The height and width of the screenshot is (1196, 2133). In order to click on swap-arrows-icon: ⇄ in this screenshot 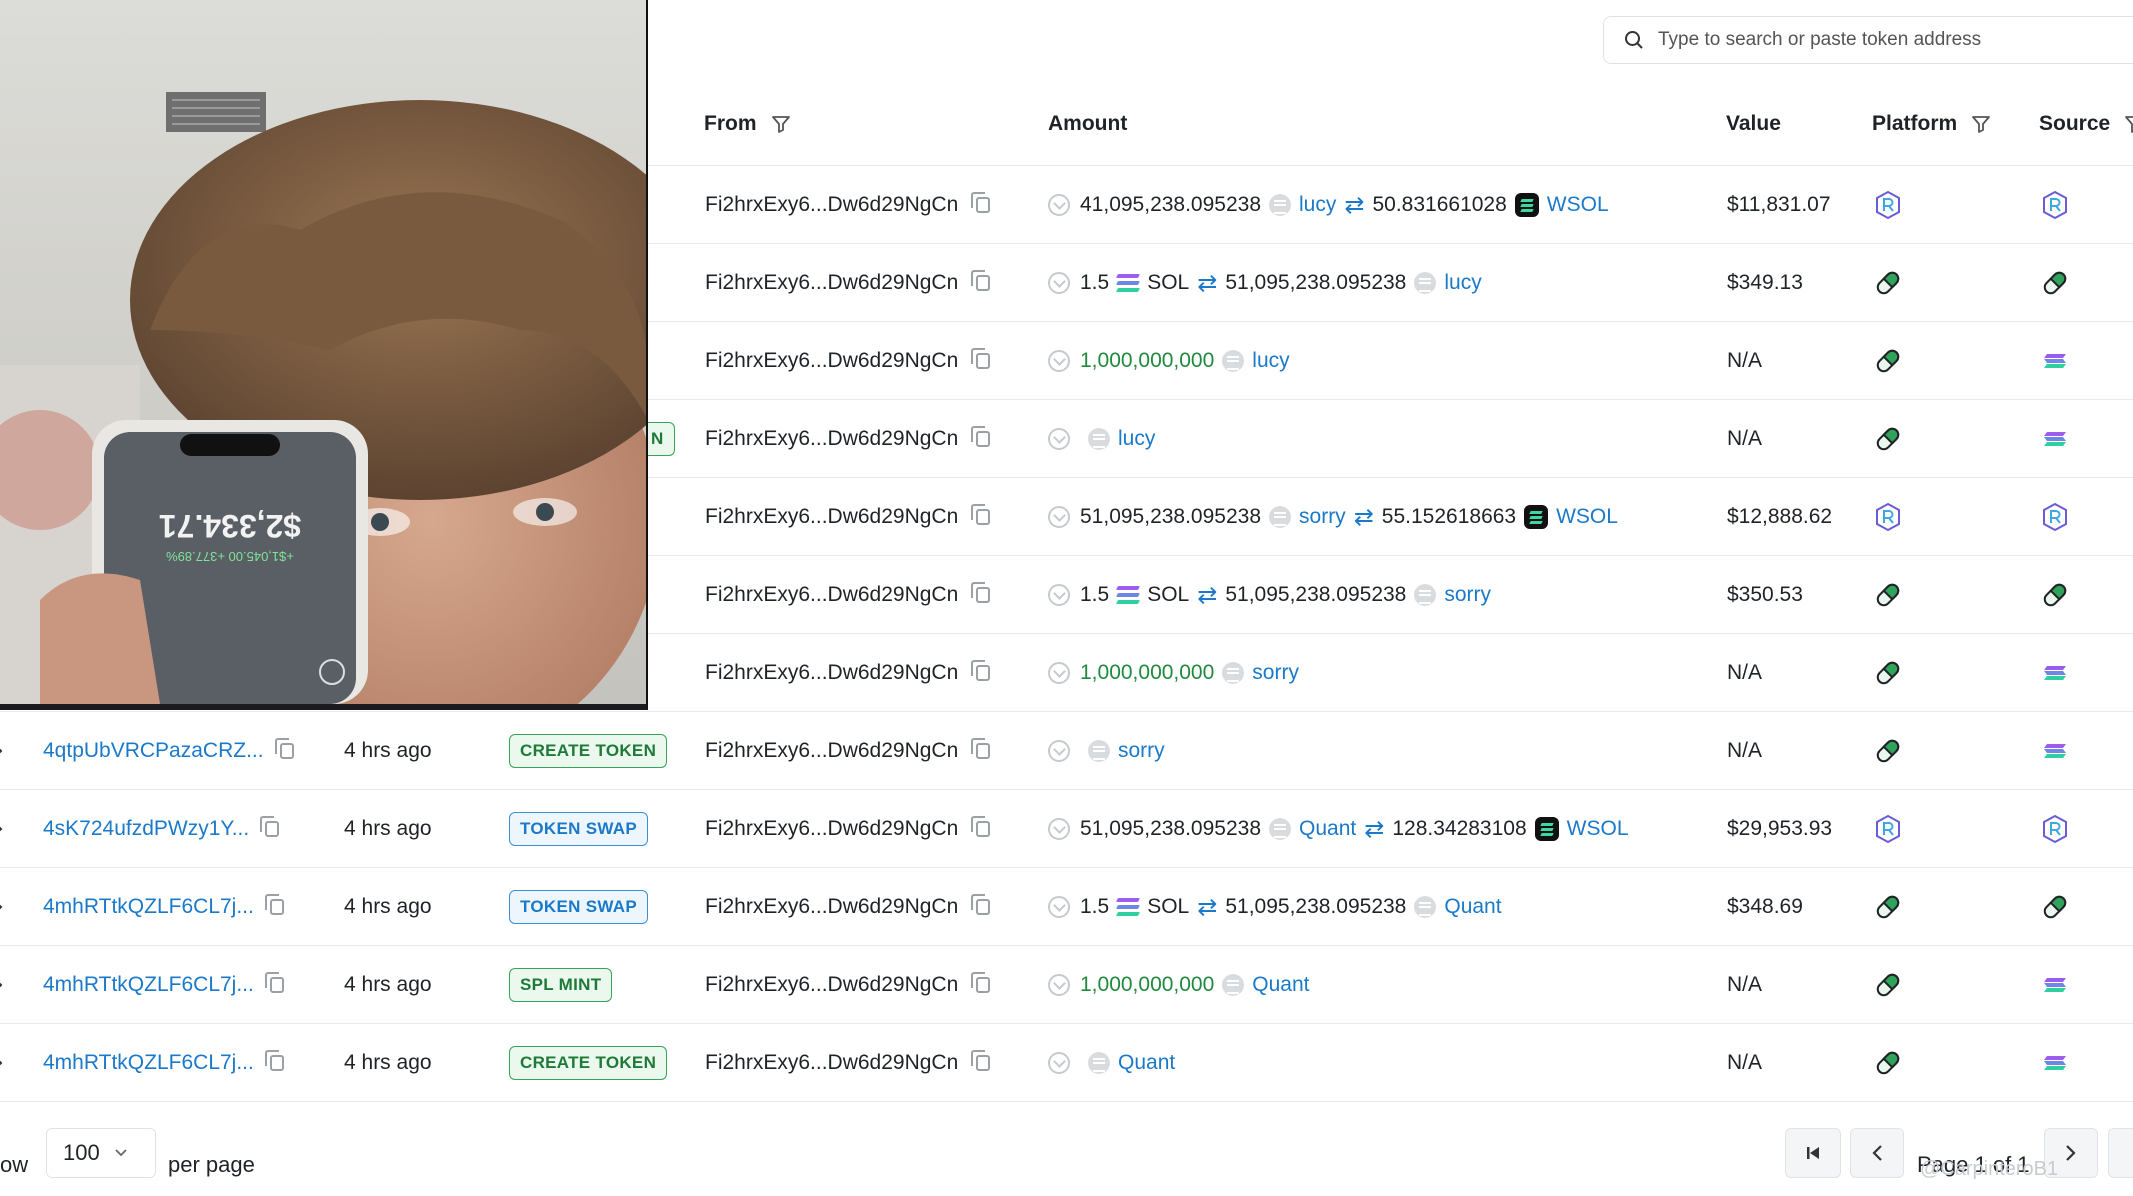, I will do `click(1207, 595)`.